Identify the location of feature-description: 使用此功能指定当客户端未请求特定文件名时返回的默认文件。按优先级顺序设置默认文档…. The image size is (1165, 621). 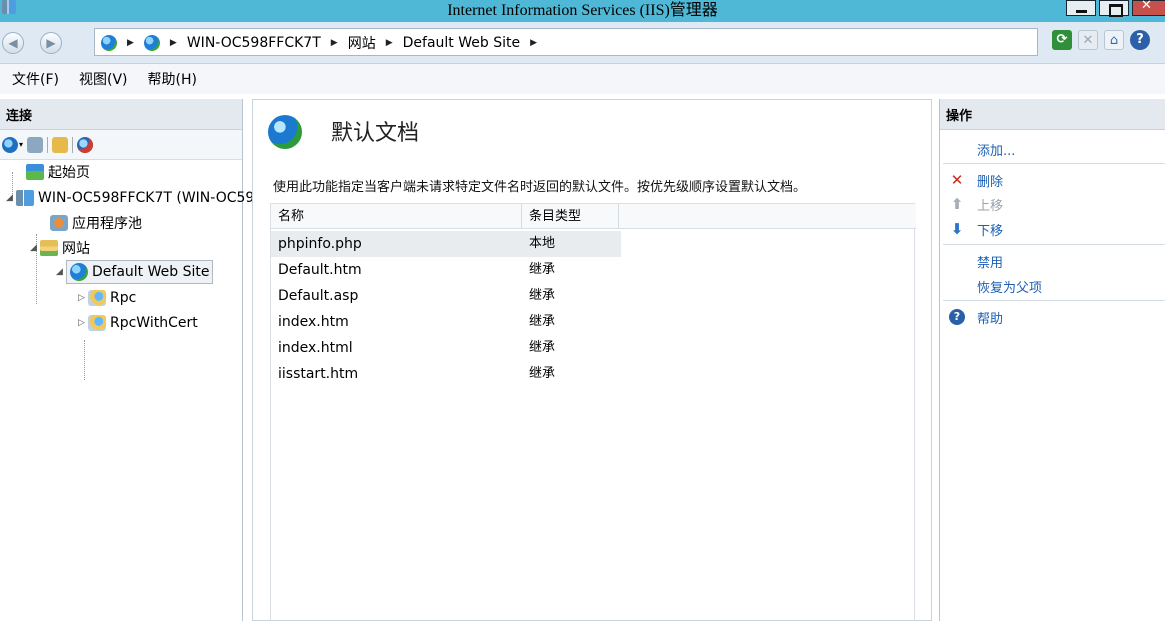
(540, 187).